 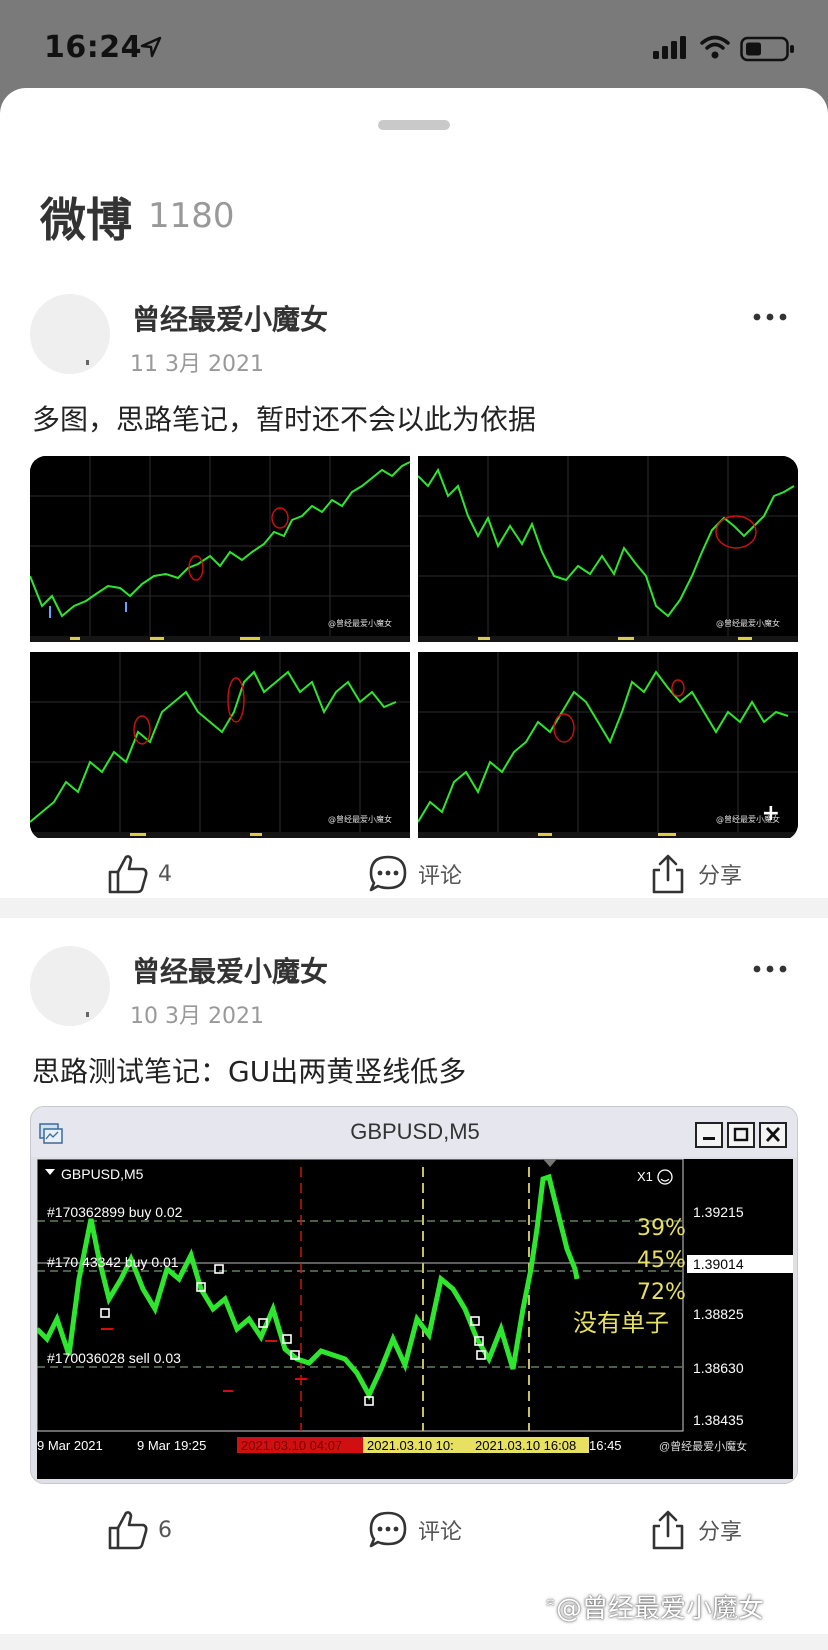 I want to click on chart-watermark: @曾经最爱小魔女, so click(x=703, y=1446).